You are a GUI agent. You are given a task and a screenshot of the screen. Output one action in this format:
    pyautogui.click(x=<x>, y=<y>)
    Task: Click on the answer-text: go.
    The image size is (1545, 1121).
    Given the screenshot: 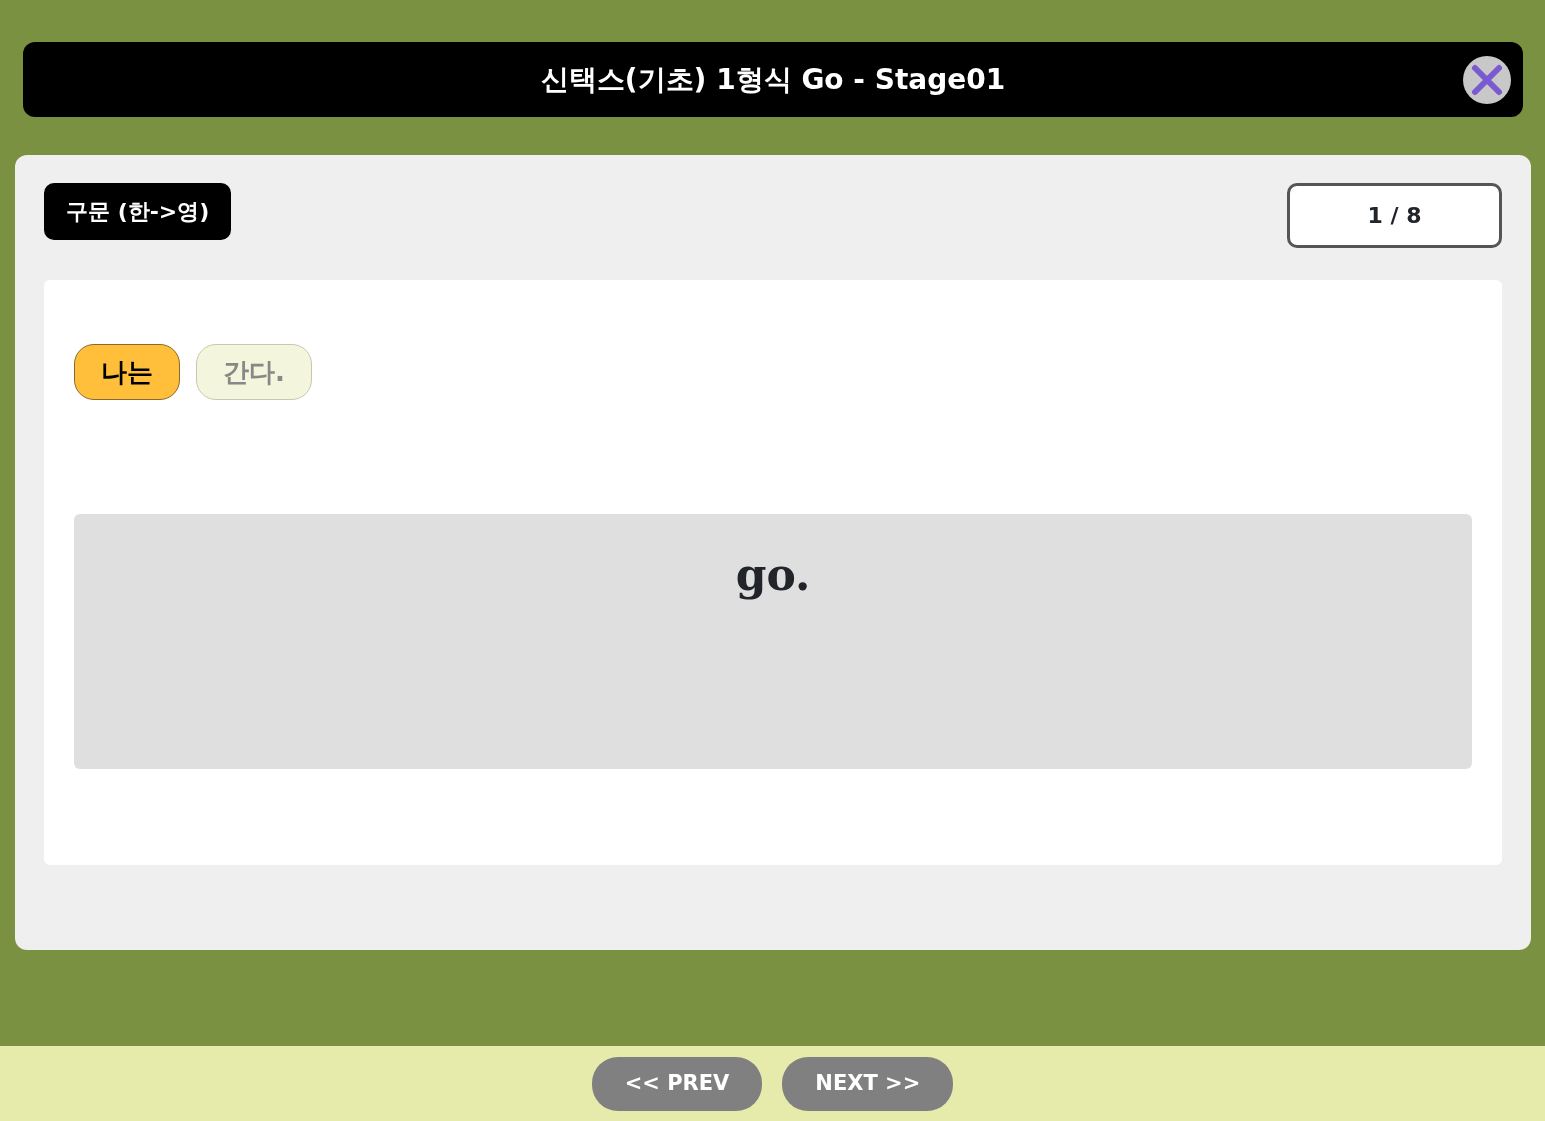 What is the action you would take?
    pyautogui.click(x=773, y=574)
    